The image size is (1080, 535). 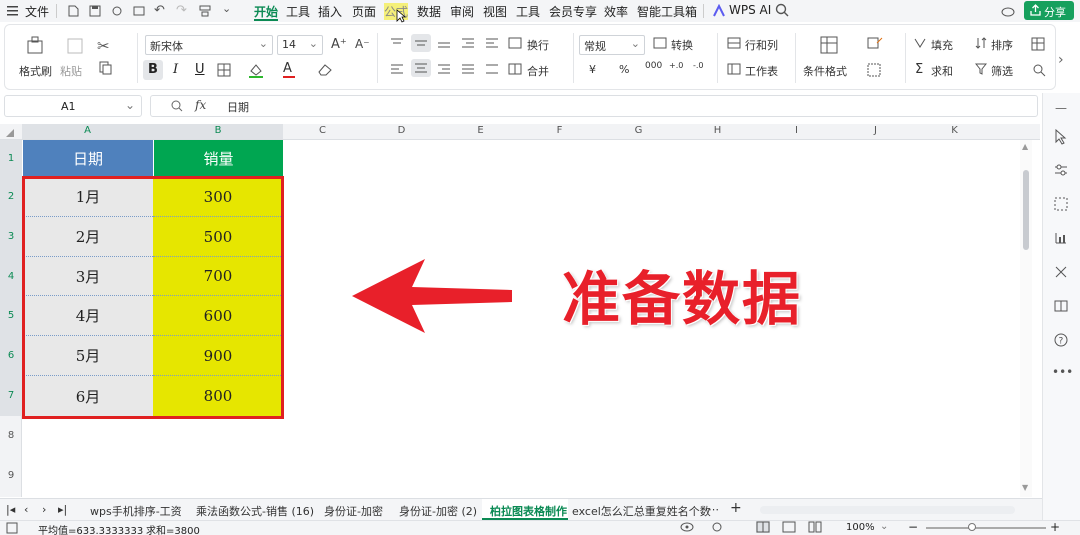 What do you see at coordinates (698, 65) in the screenshot?
I see `decrease-decimal-icon: -.0` at bounding box center [698, 65].